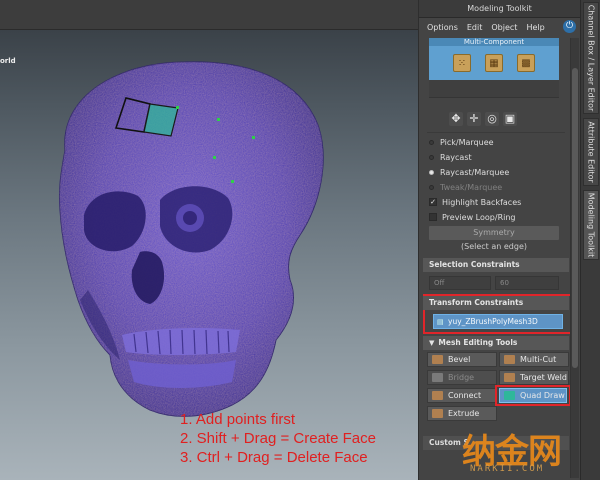 This screenshot has width=600, height=480. Describe the element at coordinates (526, 63) in the screenshot. I see `face-mode-icon: ▩` at that location.